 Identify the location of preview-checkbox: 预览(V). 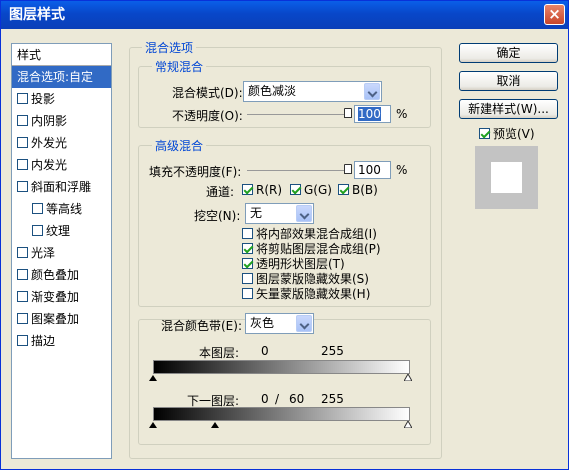
(507, 133).